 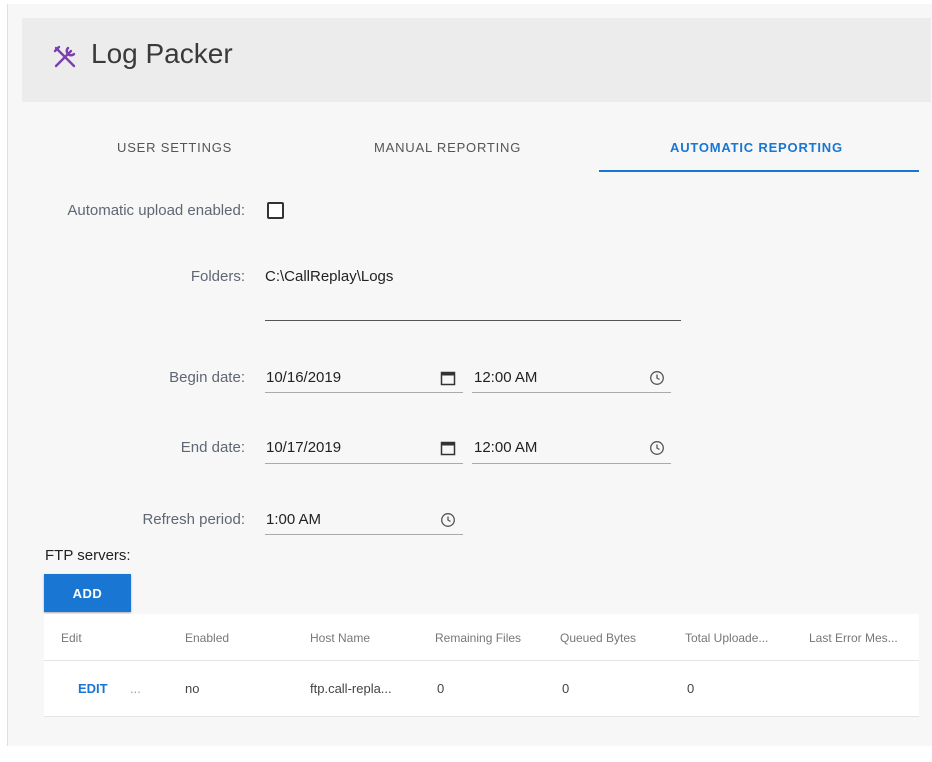 What do you see at coordinates (303, 377) in the screenshot?
I see `begin-date-input: 10/16/2019` at bounding box center [303, 377].